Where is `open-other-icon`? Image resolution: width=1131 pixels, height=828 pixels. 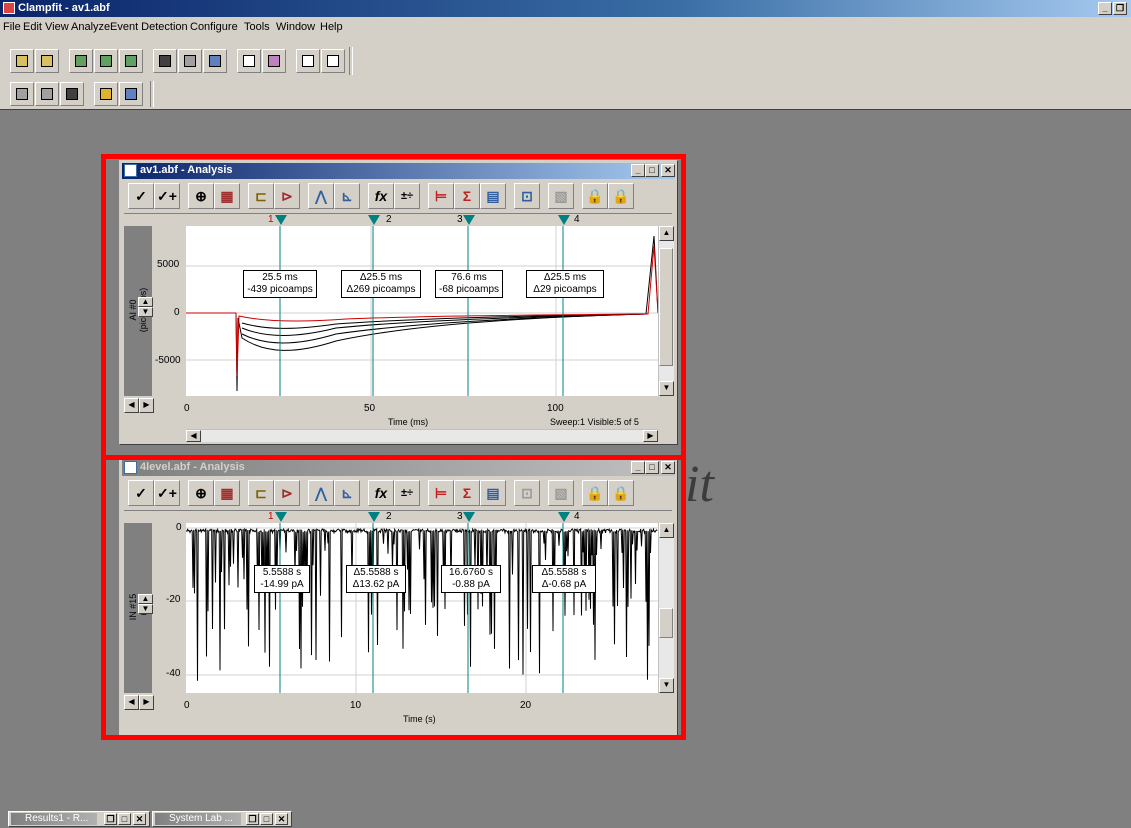
open-other-icon is located at coordinates (47, 61).